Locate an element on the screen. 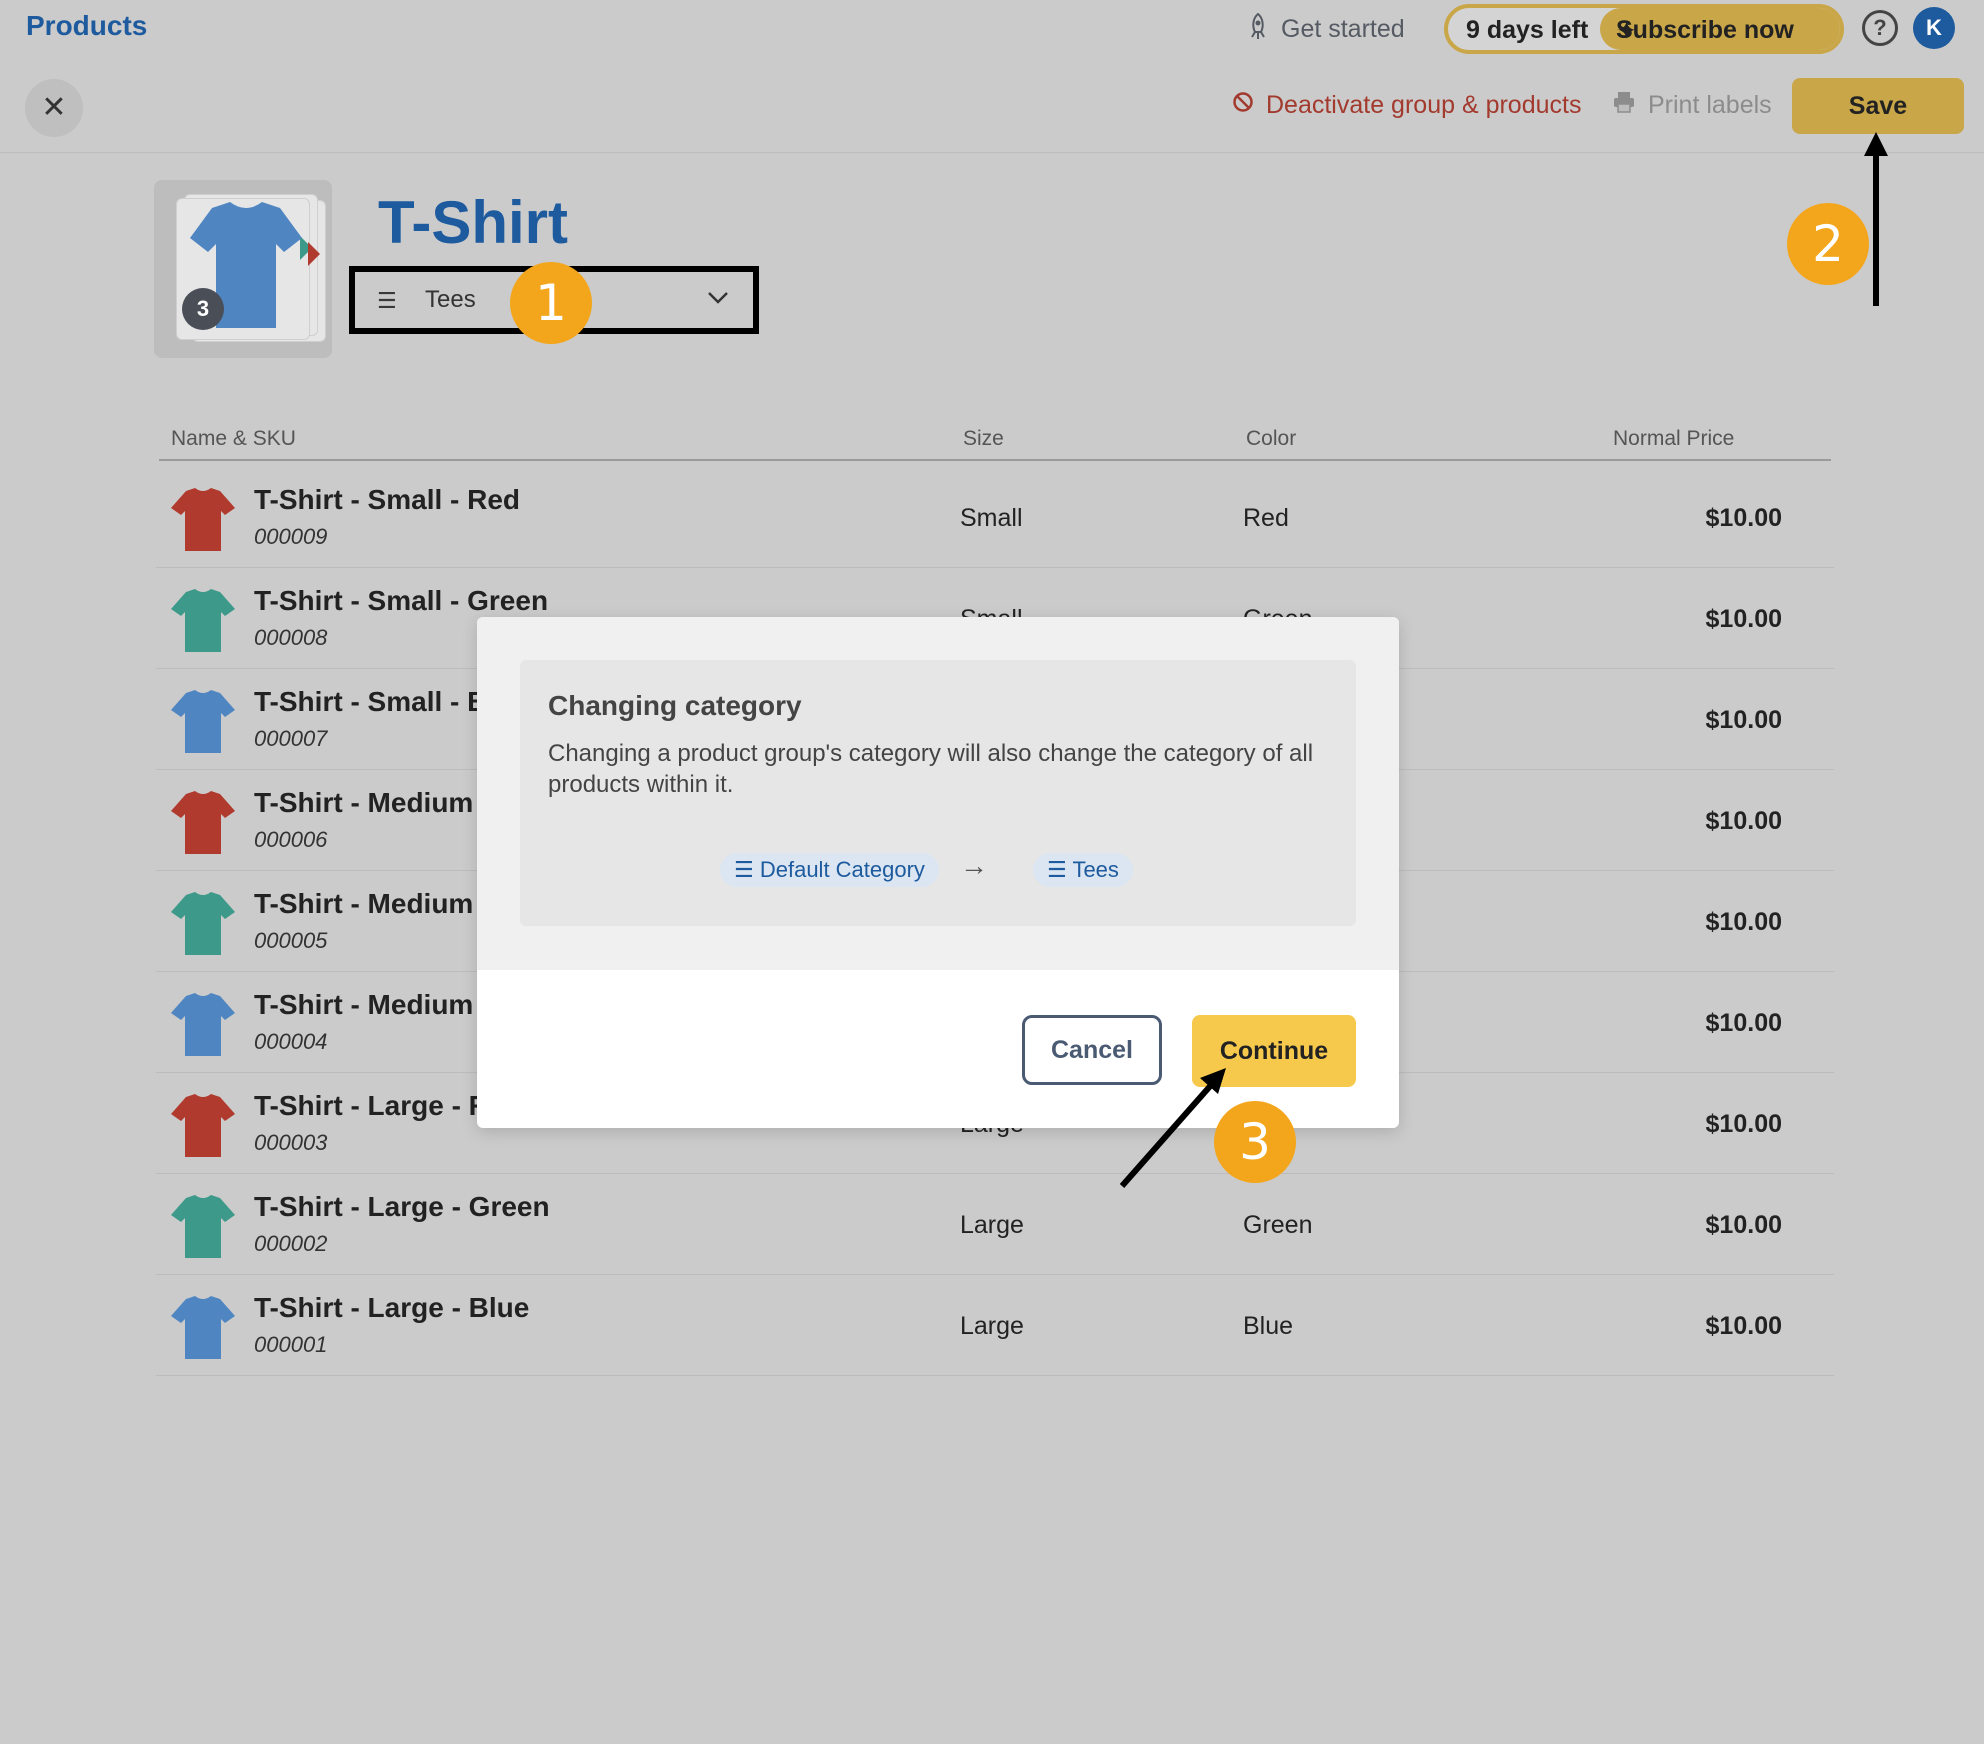 This screenshot has width=1984, height=1744. variant-sku: 000005 is located at coordinates (291, 940).